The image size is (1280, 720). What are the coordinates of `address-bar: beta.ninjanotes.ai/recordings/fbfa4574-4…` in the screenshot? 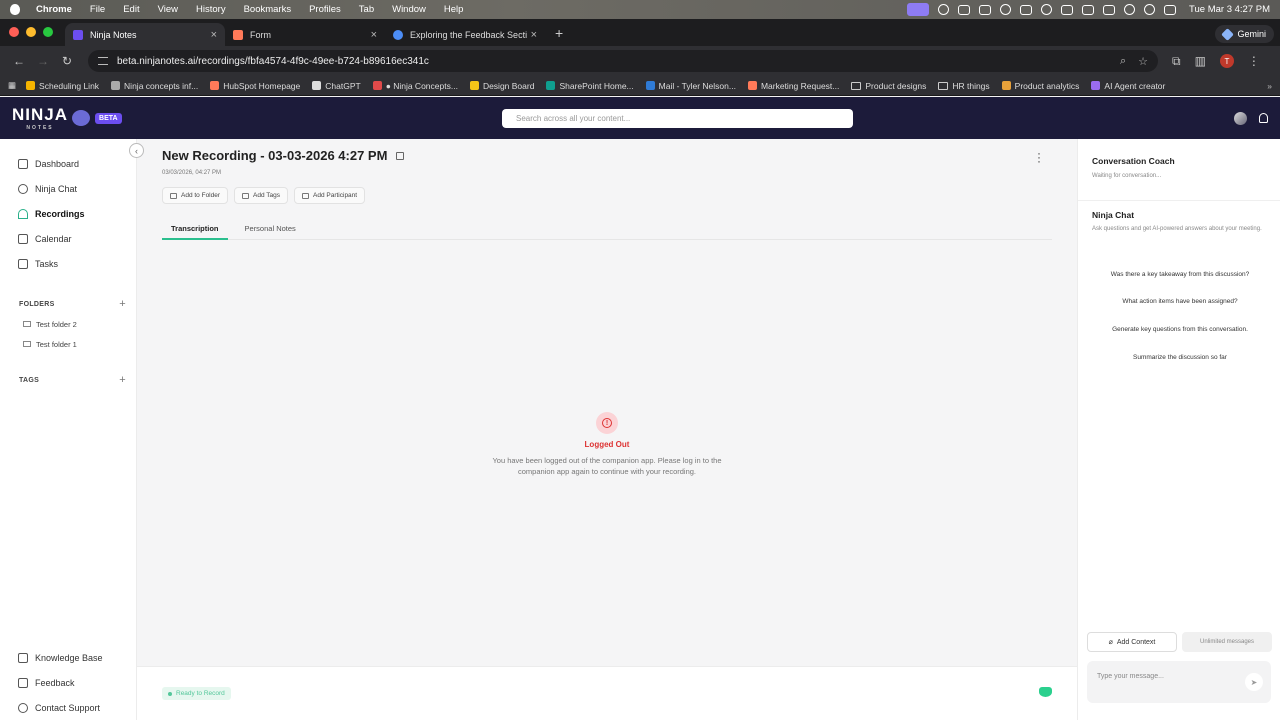 It's located at (623, 61).